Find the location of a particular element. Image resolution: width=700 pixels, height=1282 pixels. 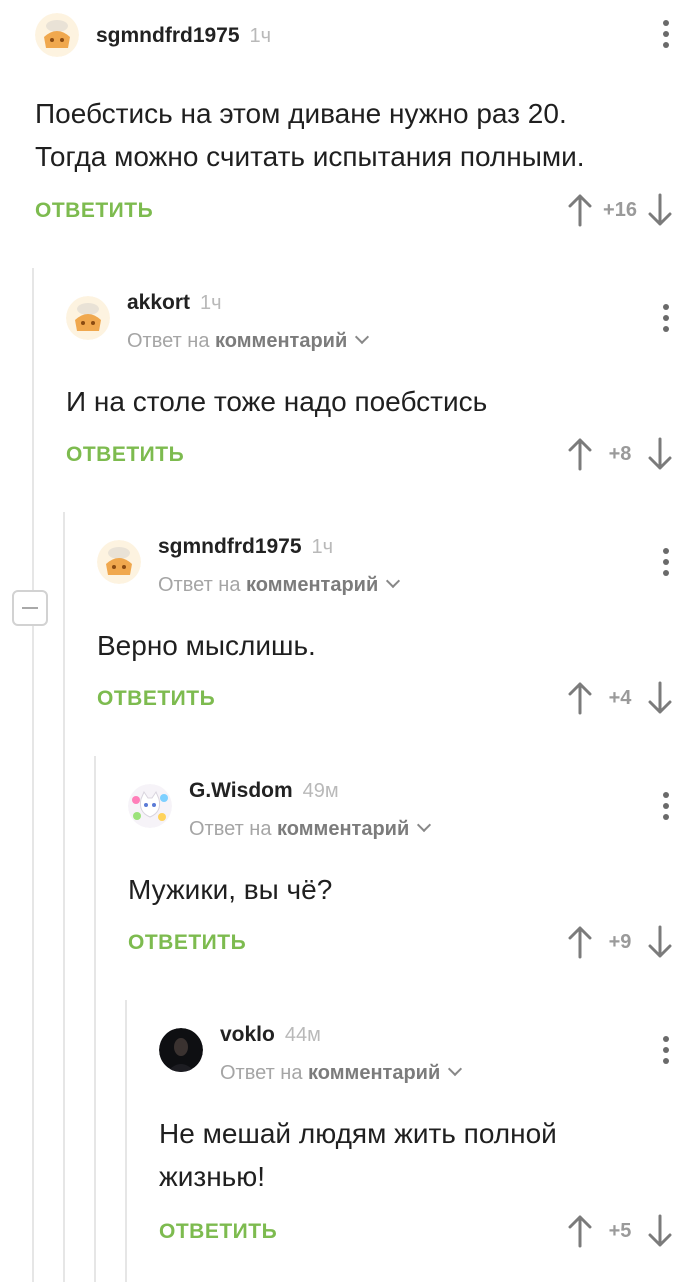

vote-controls: +5 is located at coordinates (620, 1231).